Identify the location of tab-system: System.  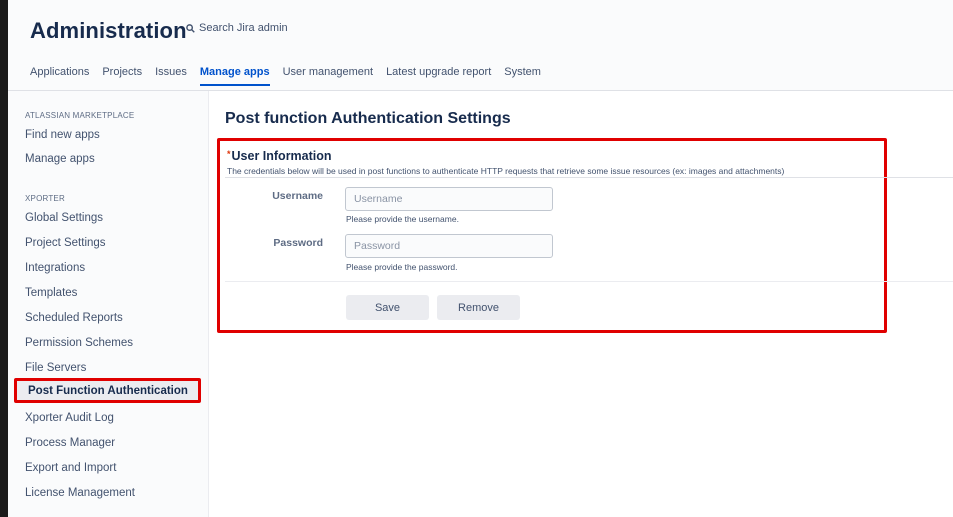
(522, 76).